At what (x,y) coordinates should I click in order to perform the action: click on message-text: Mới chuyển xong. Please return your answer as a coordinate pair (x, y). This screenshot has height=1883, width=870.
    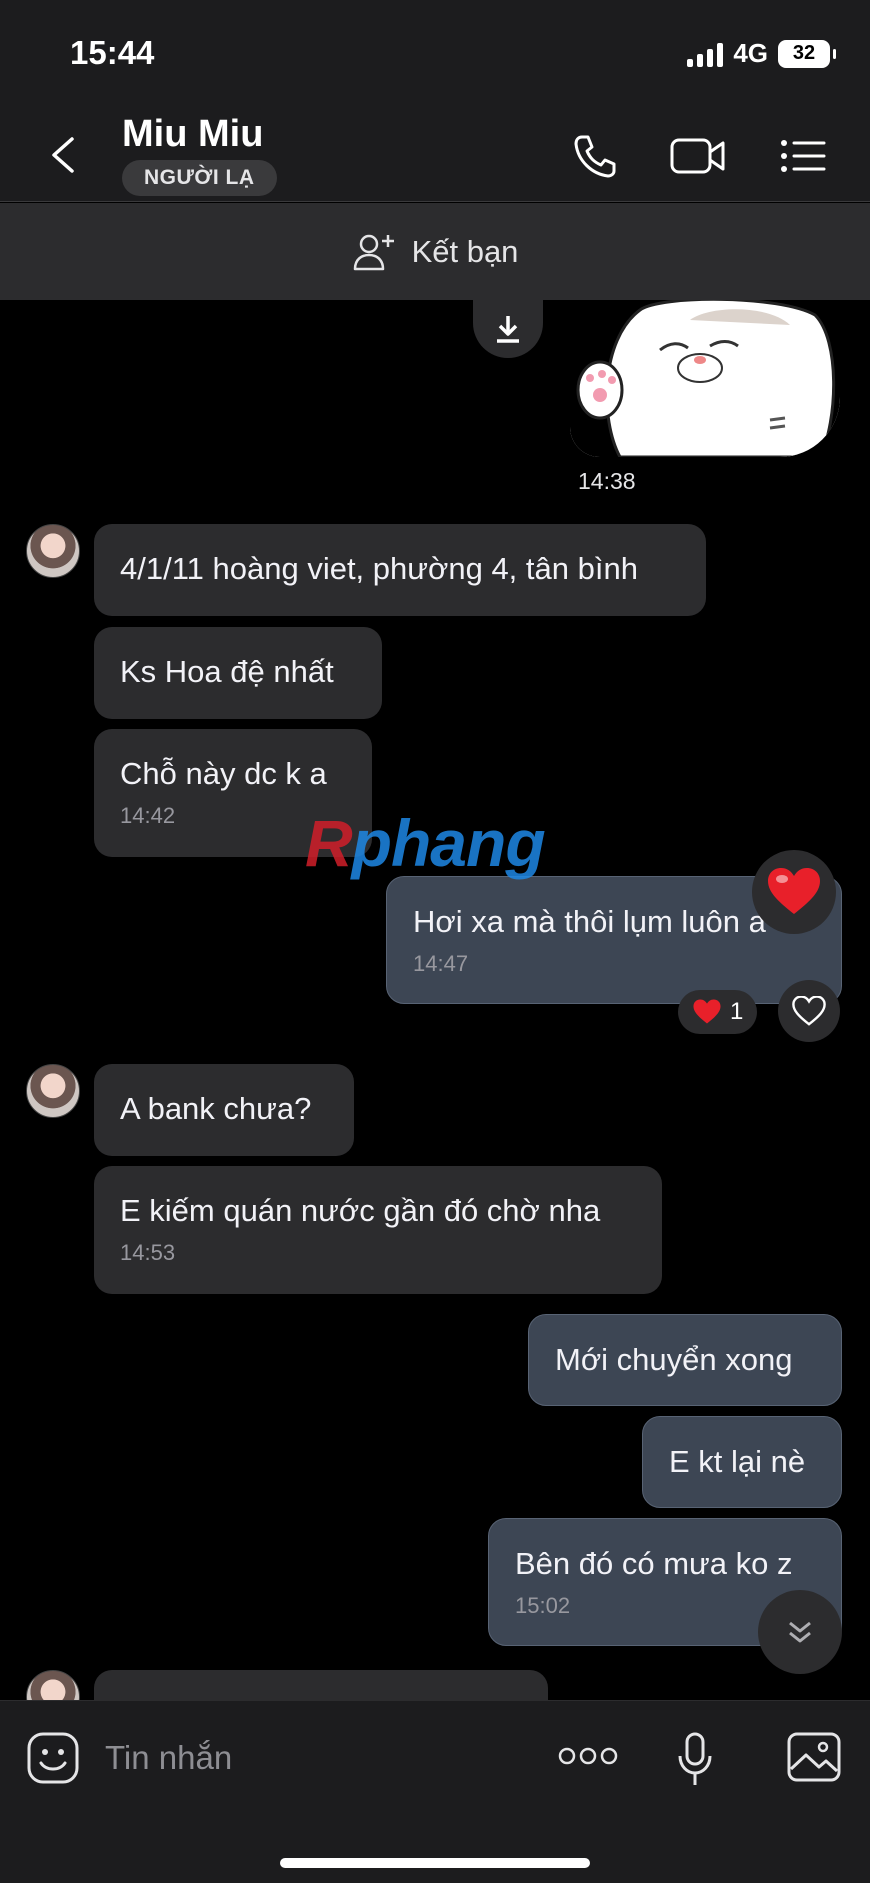
    Looking at the image, I should click on (674, 1359).